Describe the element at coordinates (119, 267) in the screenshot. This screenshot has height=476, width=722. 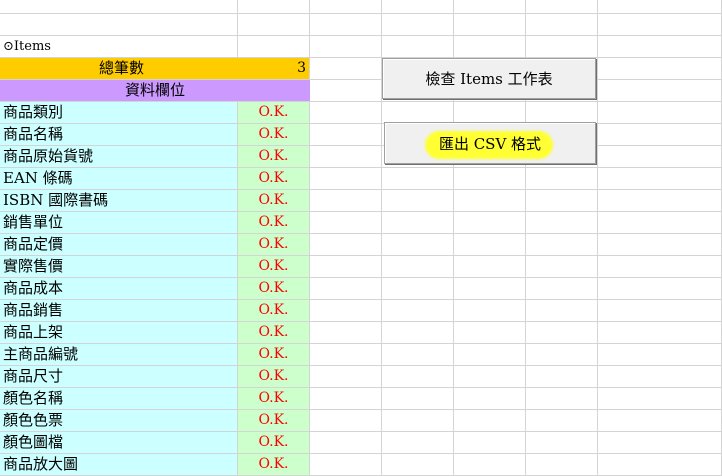
I see `field-name: 實際售價` at that location.